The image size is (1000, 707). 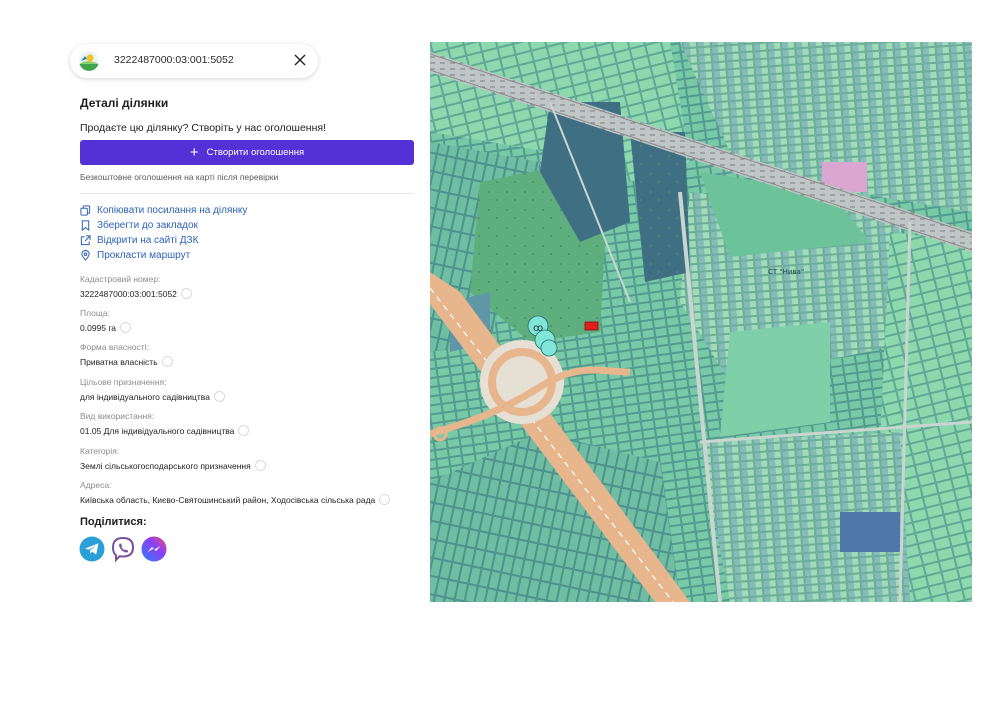 I want to click on ownership-label: Форма власності:, so click(x=114, y=347).